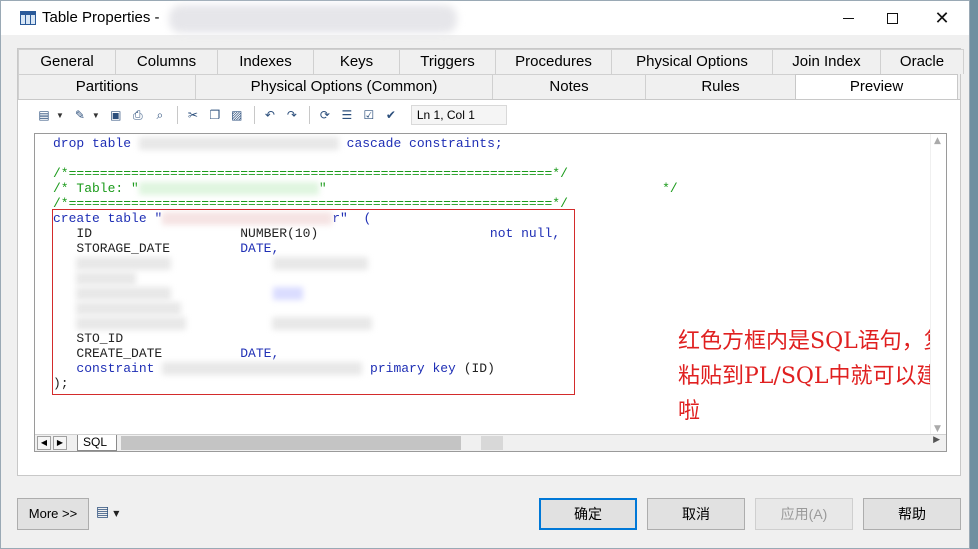 Image resolution: width=978 pixels, height=549 pixels. What do you see at coordinates (369, 115) in the screenshot?
I see `edit-script-icon: ☑` at bounding box center [369, 115].